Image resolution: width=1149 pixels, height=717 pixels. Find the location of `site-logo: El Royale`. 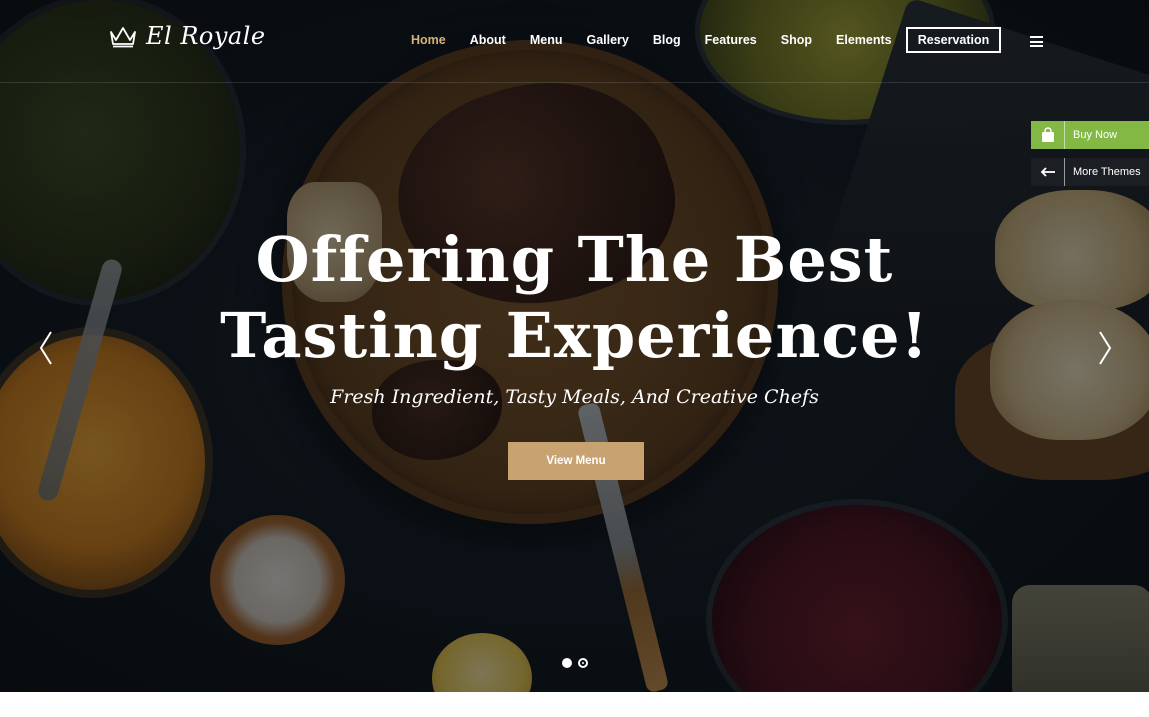

site-logo: El Royale is located at coordinates (187, 36).